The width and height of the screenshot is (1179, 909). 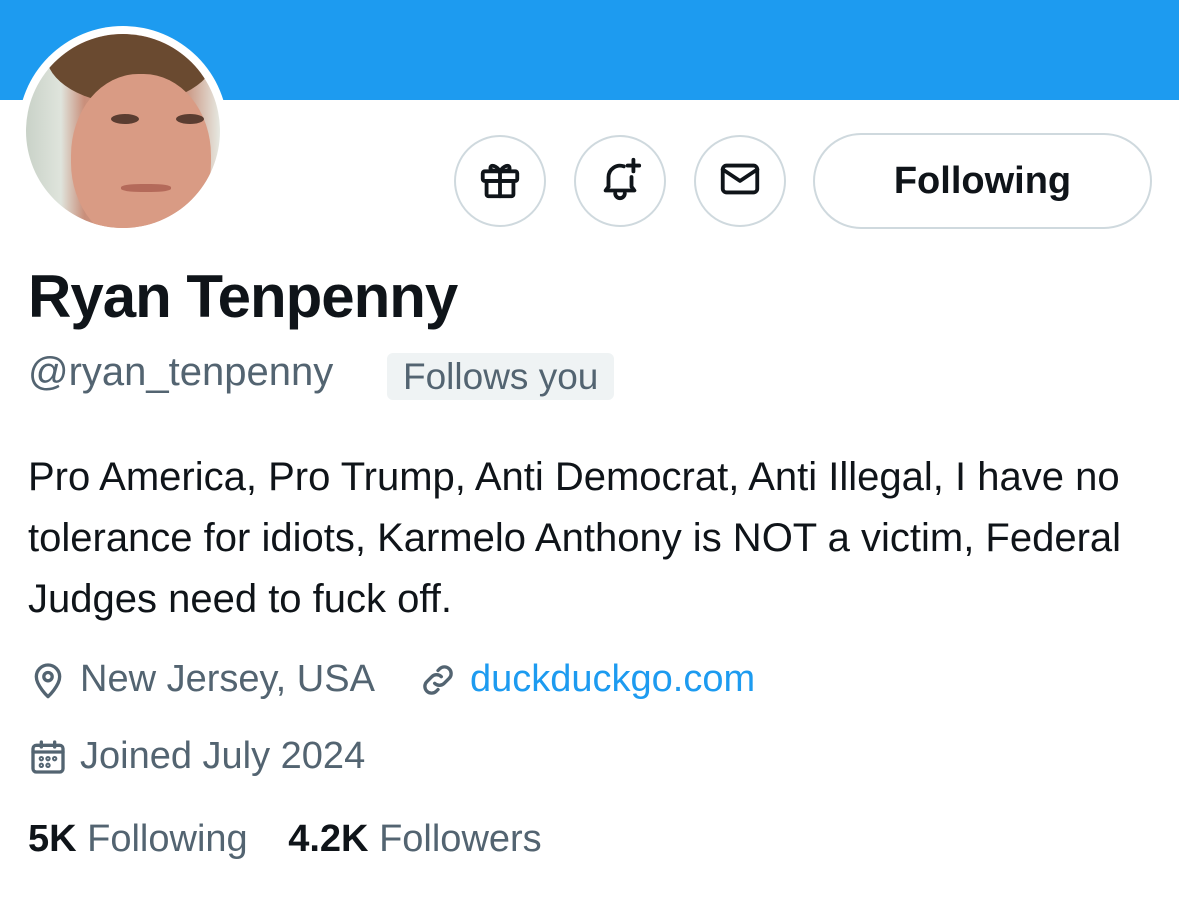 I want to click on avatar-face, so click(x=141, y=151).